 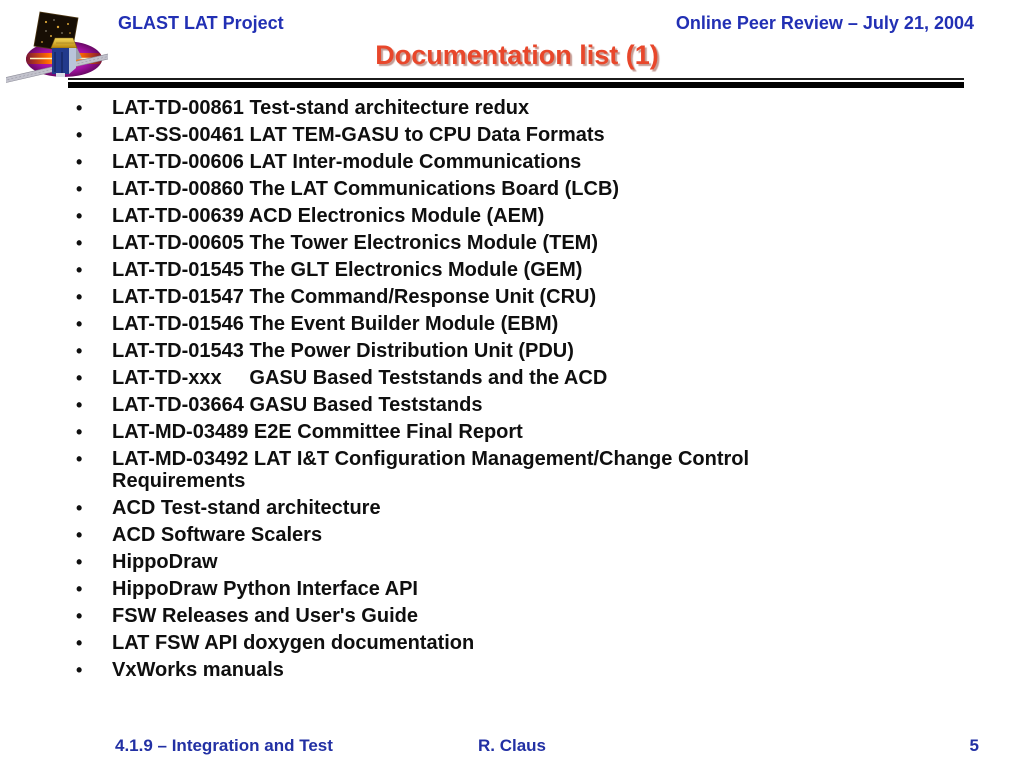 What do you see at coordinates (293, 643) in the screenshot?
I see `list-item-text: LAT FSW API doxygen documentation` at bounding box center [293, 643].